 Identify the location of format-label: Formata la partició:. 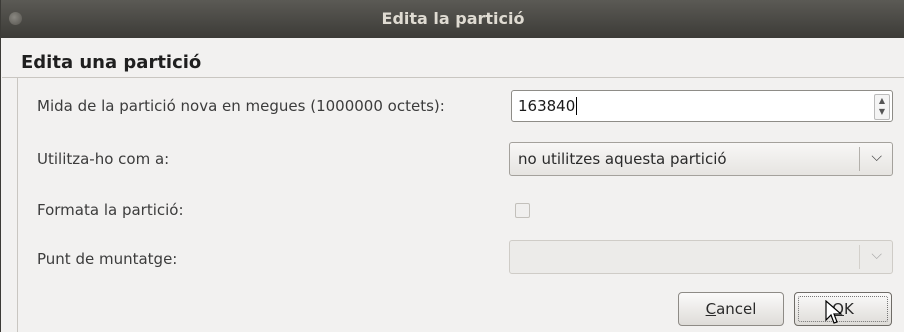
(110, 210).